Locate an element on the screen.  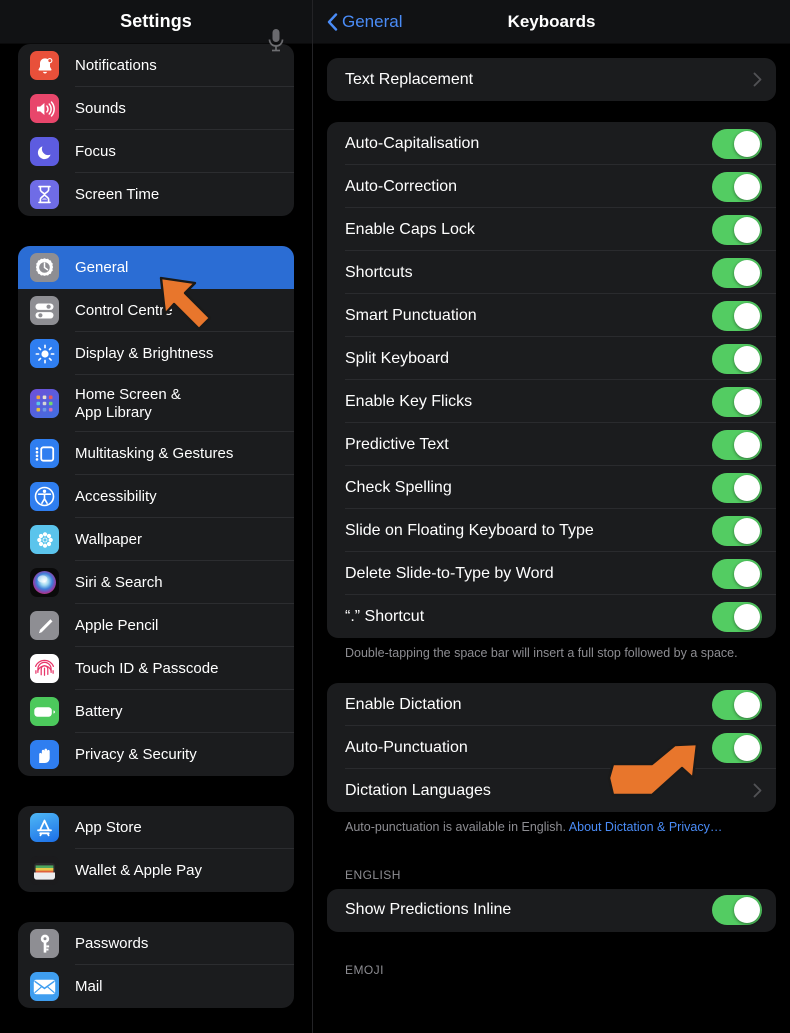
control-centre-icon is located at coordinates (44, 310).